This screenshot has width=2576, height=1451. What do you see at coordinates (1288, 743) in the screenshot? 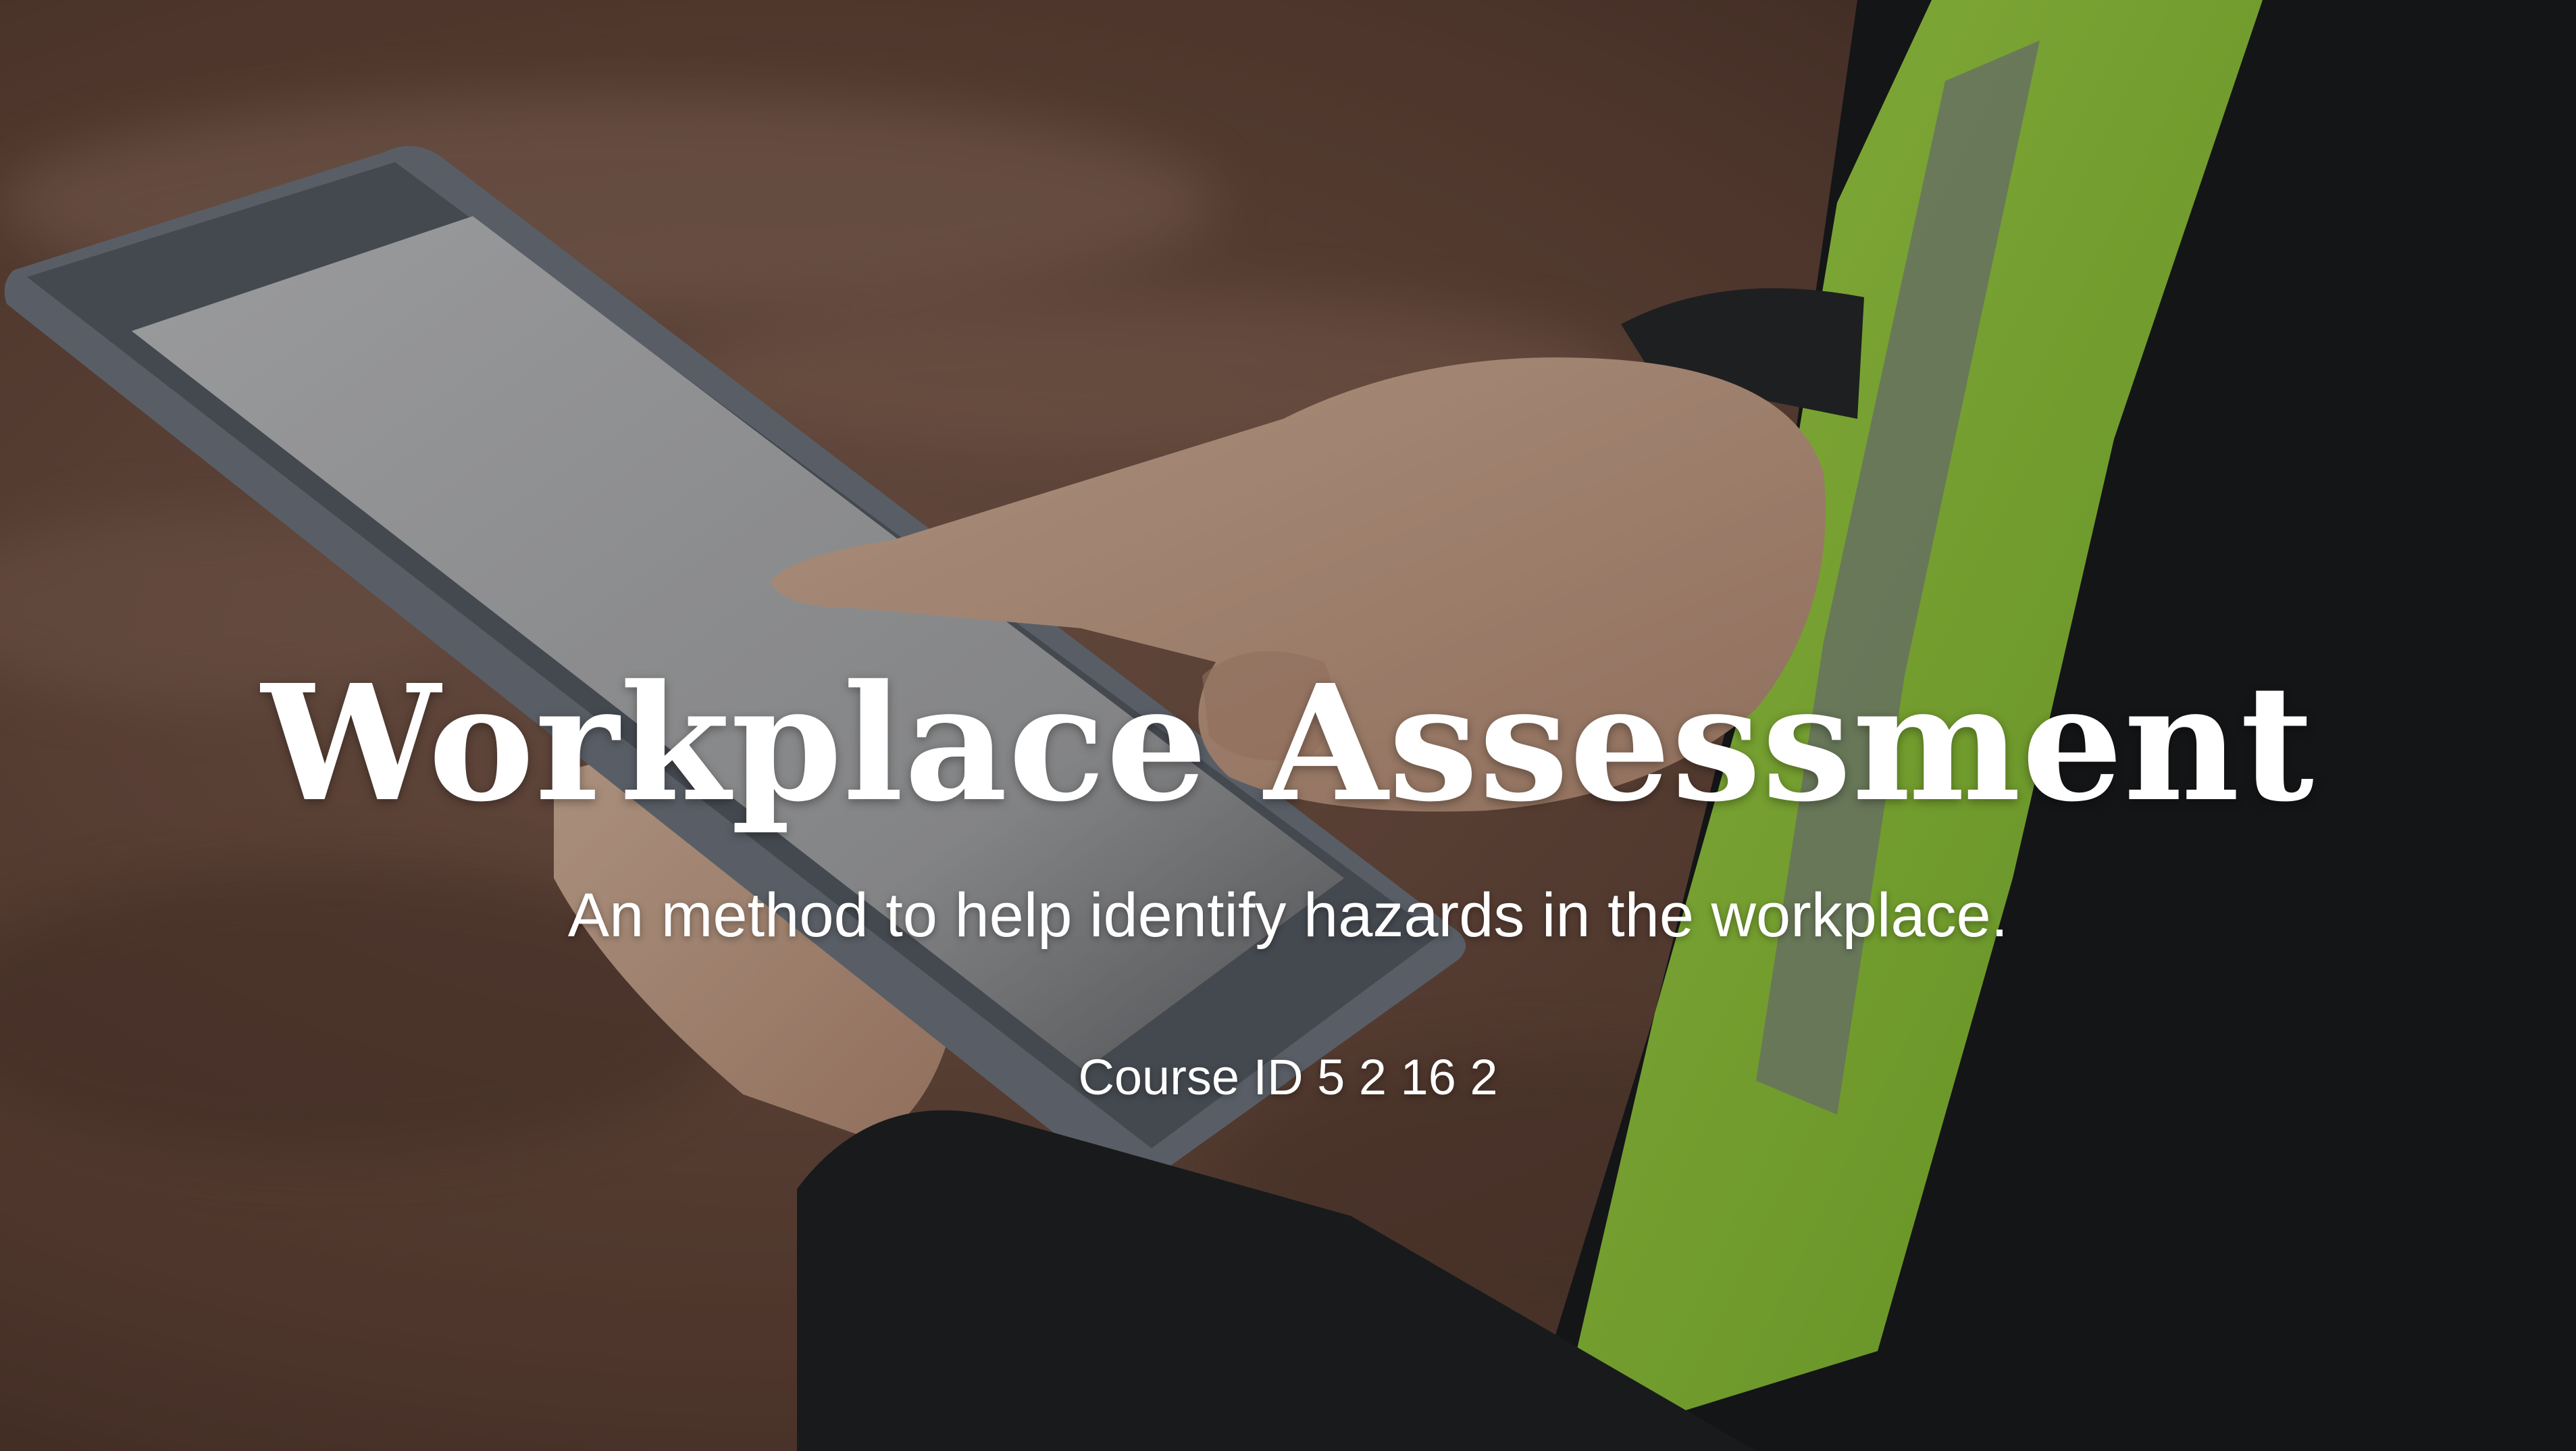
I see `slide-title: Workplace Assessment` at bounding box center [1288, 743].